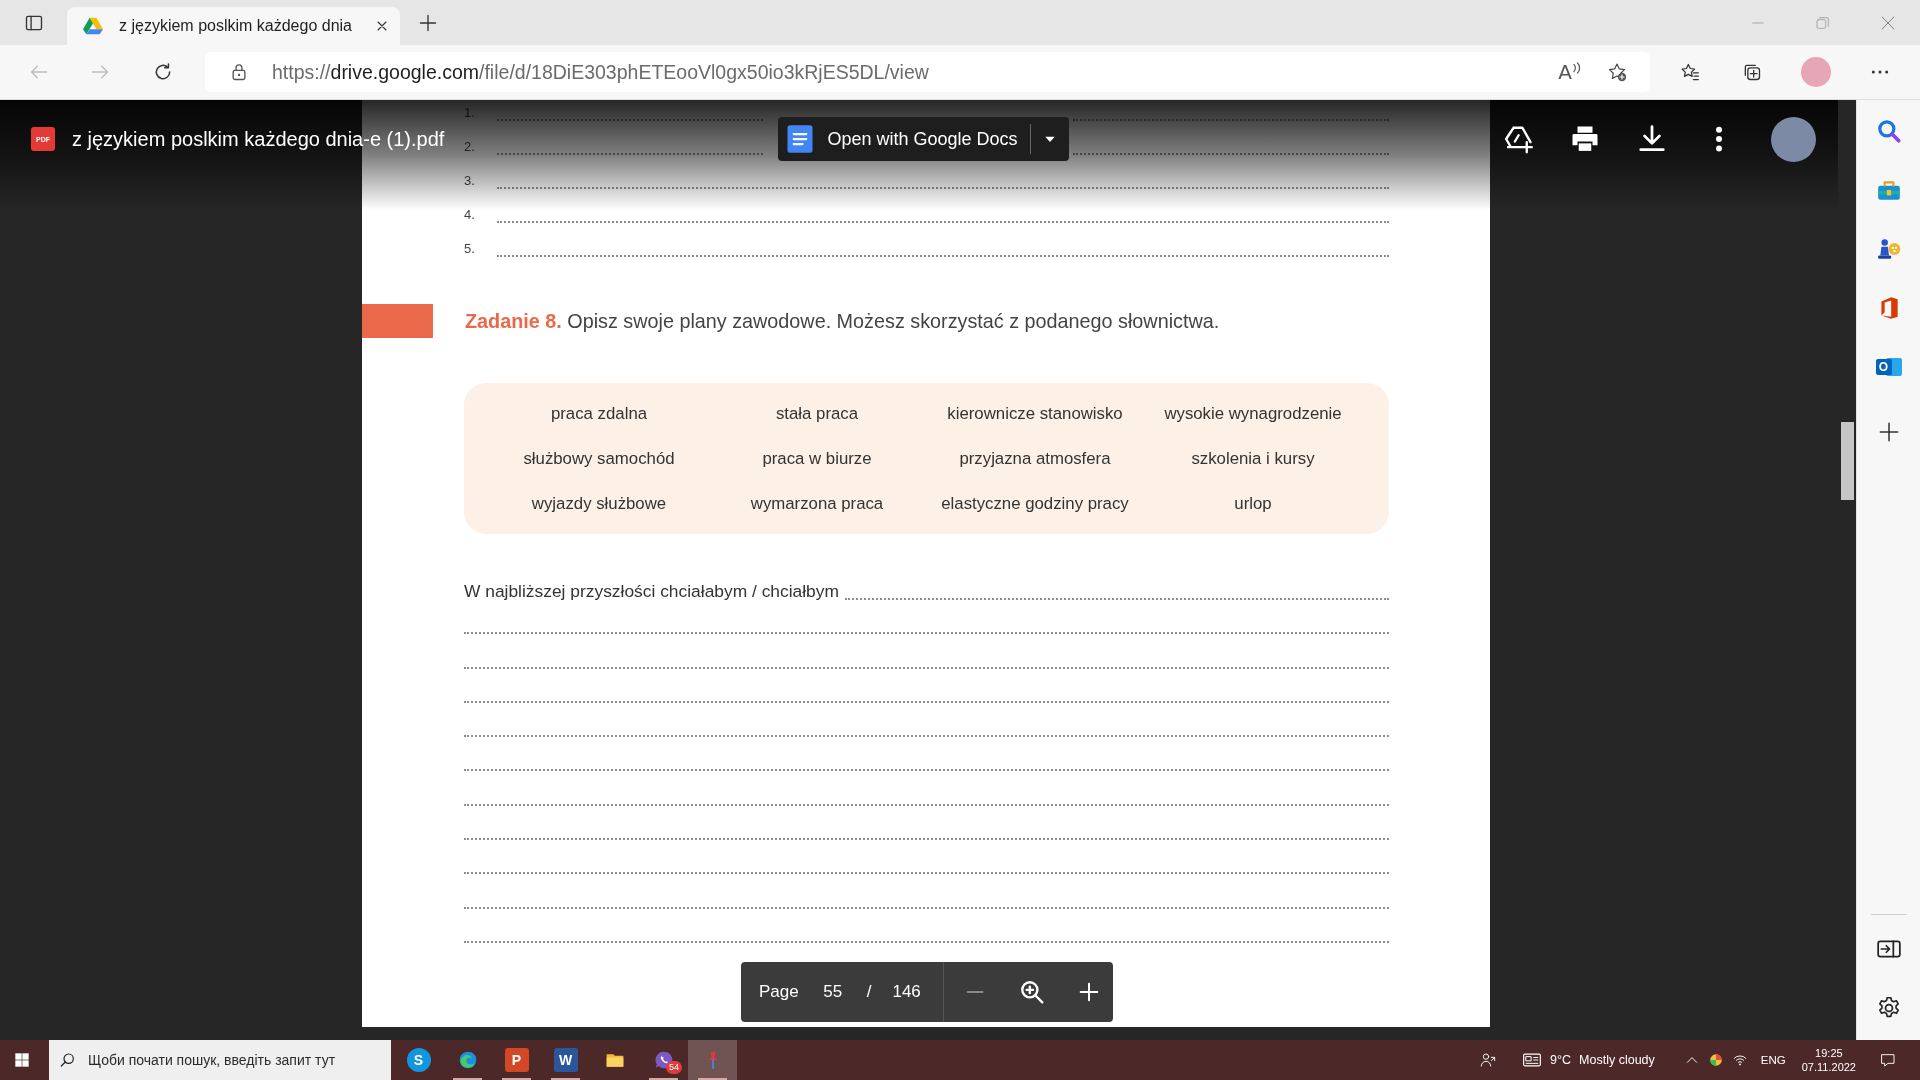 Image resolution: width=1920 pixels, height=1080 pixels. I want to click on page-number-field: 55, so click(832, 992).